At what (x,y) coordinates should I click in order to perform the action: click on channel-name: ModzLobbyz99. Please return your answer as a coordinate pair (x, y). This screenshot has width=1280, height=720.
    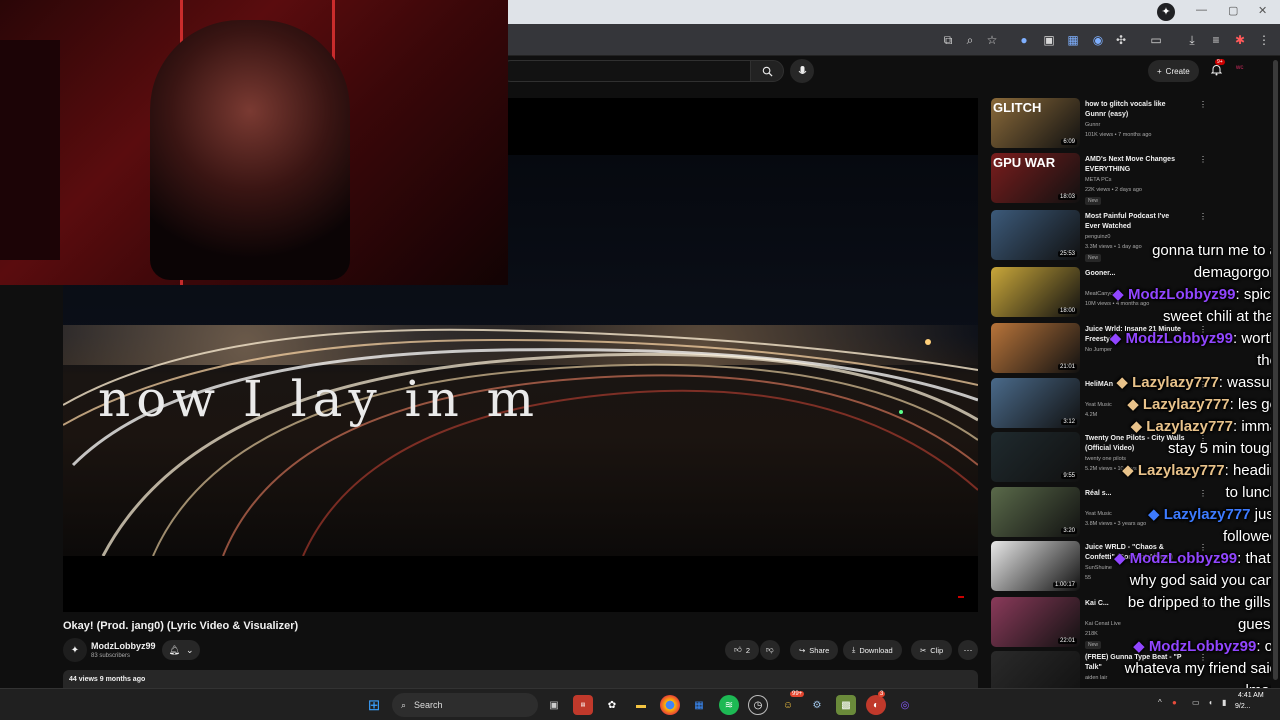
    Looking at the image, I should click on (123, 646).